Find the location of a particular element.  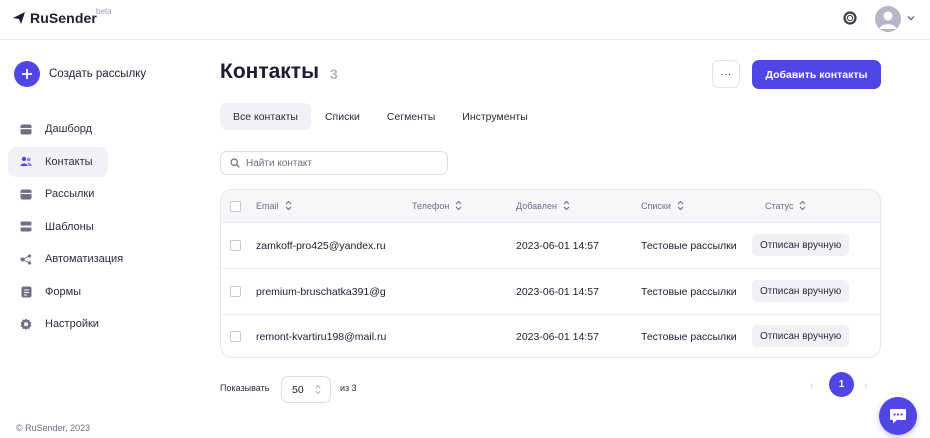

column-header-label: Email is located at coordinates (267, 205).